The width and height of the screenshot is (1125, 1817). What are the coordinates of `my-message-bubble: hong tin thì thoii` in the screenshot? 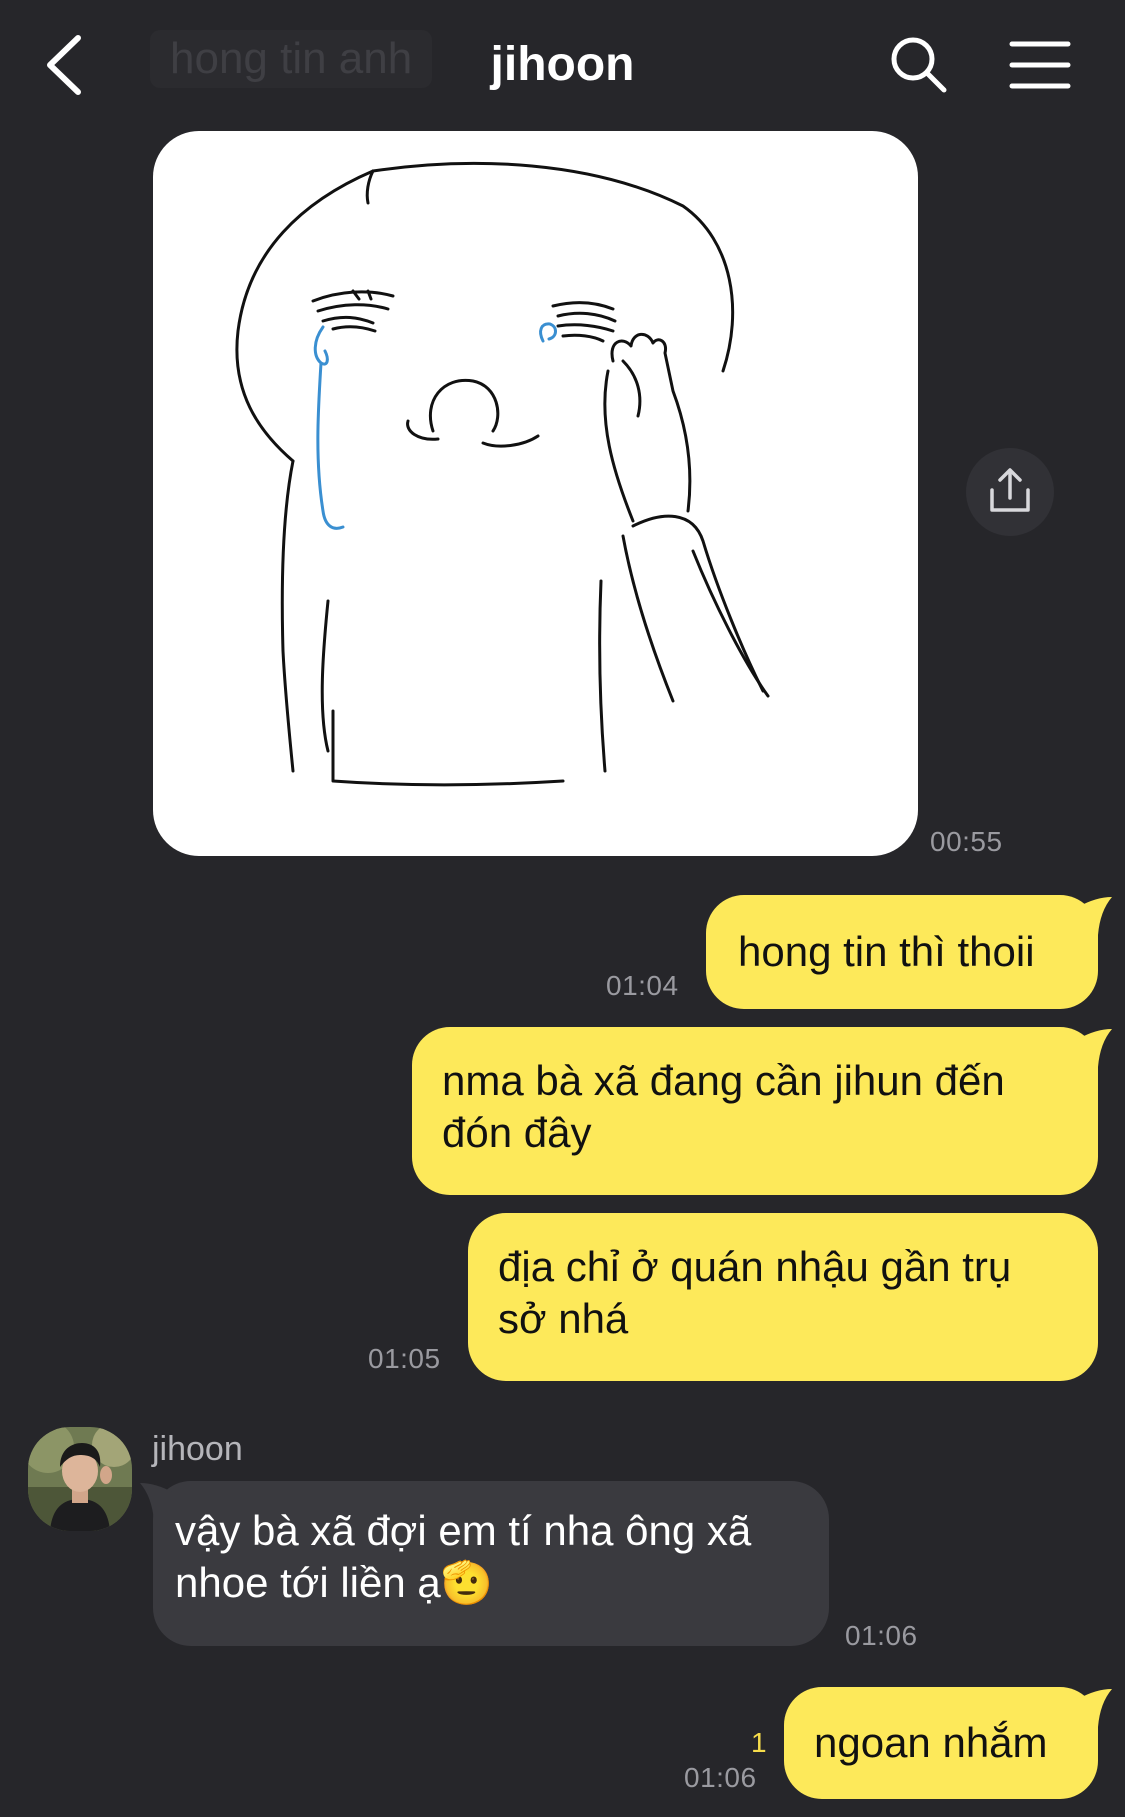 It's located at (902, 952).